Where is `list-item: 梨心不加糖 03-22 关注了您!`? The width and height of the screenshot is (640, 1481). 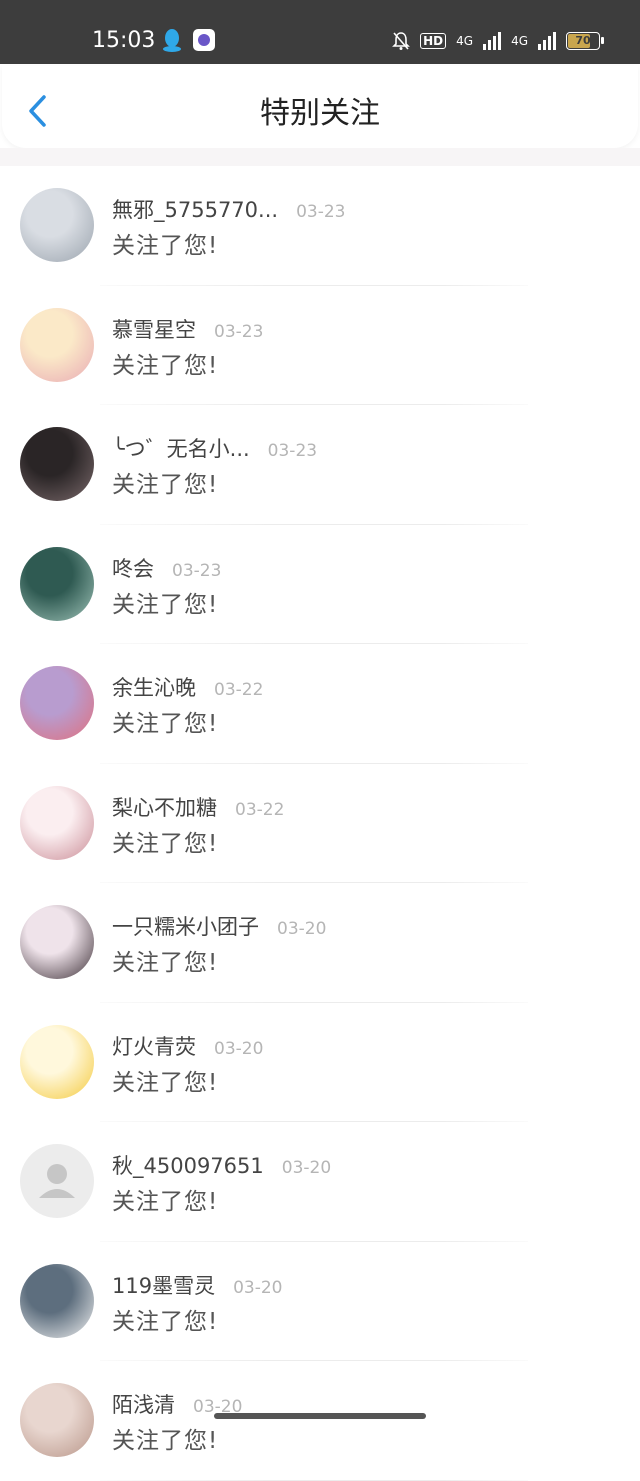
list-item: 梨心不加糖 03-22 关注了您! is located at coordinates (320, 823).